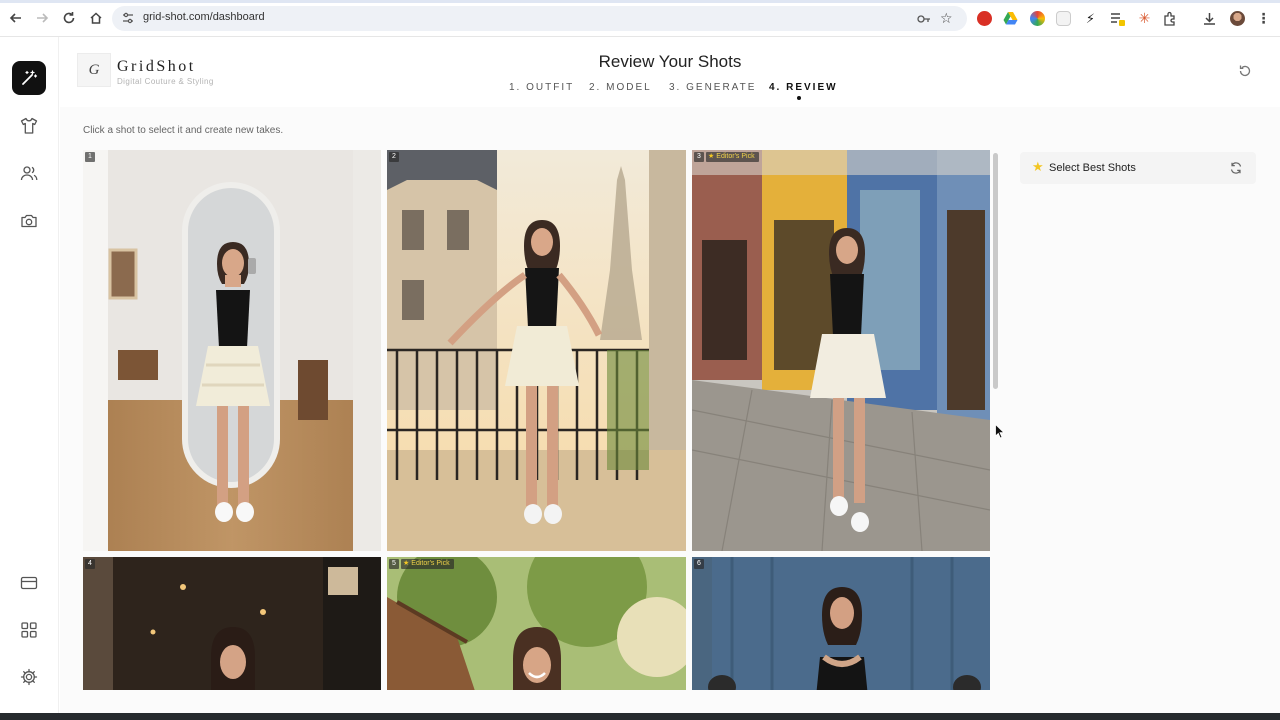 Image resolution: width=1280 pixels, height=720 pixels. I want to click on select-best-shots-label: Select Best Shots, so click(1092, 168).